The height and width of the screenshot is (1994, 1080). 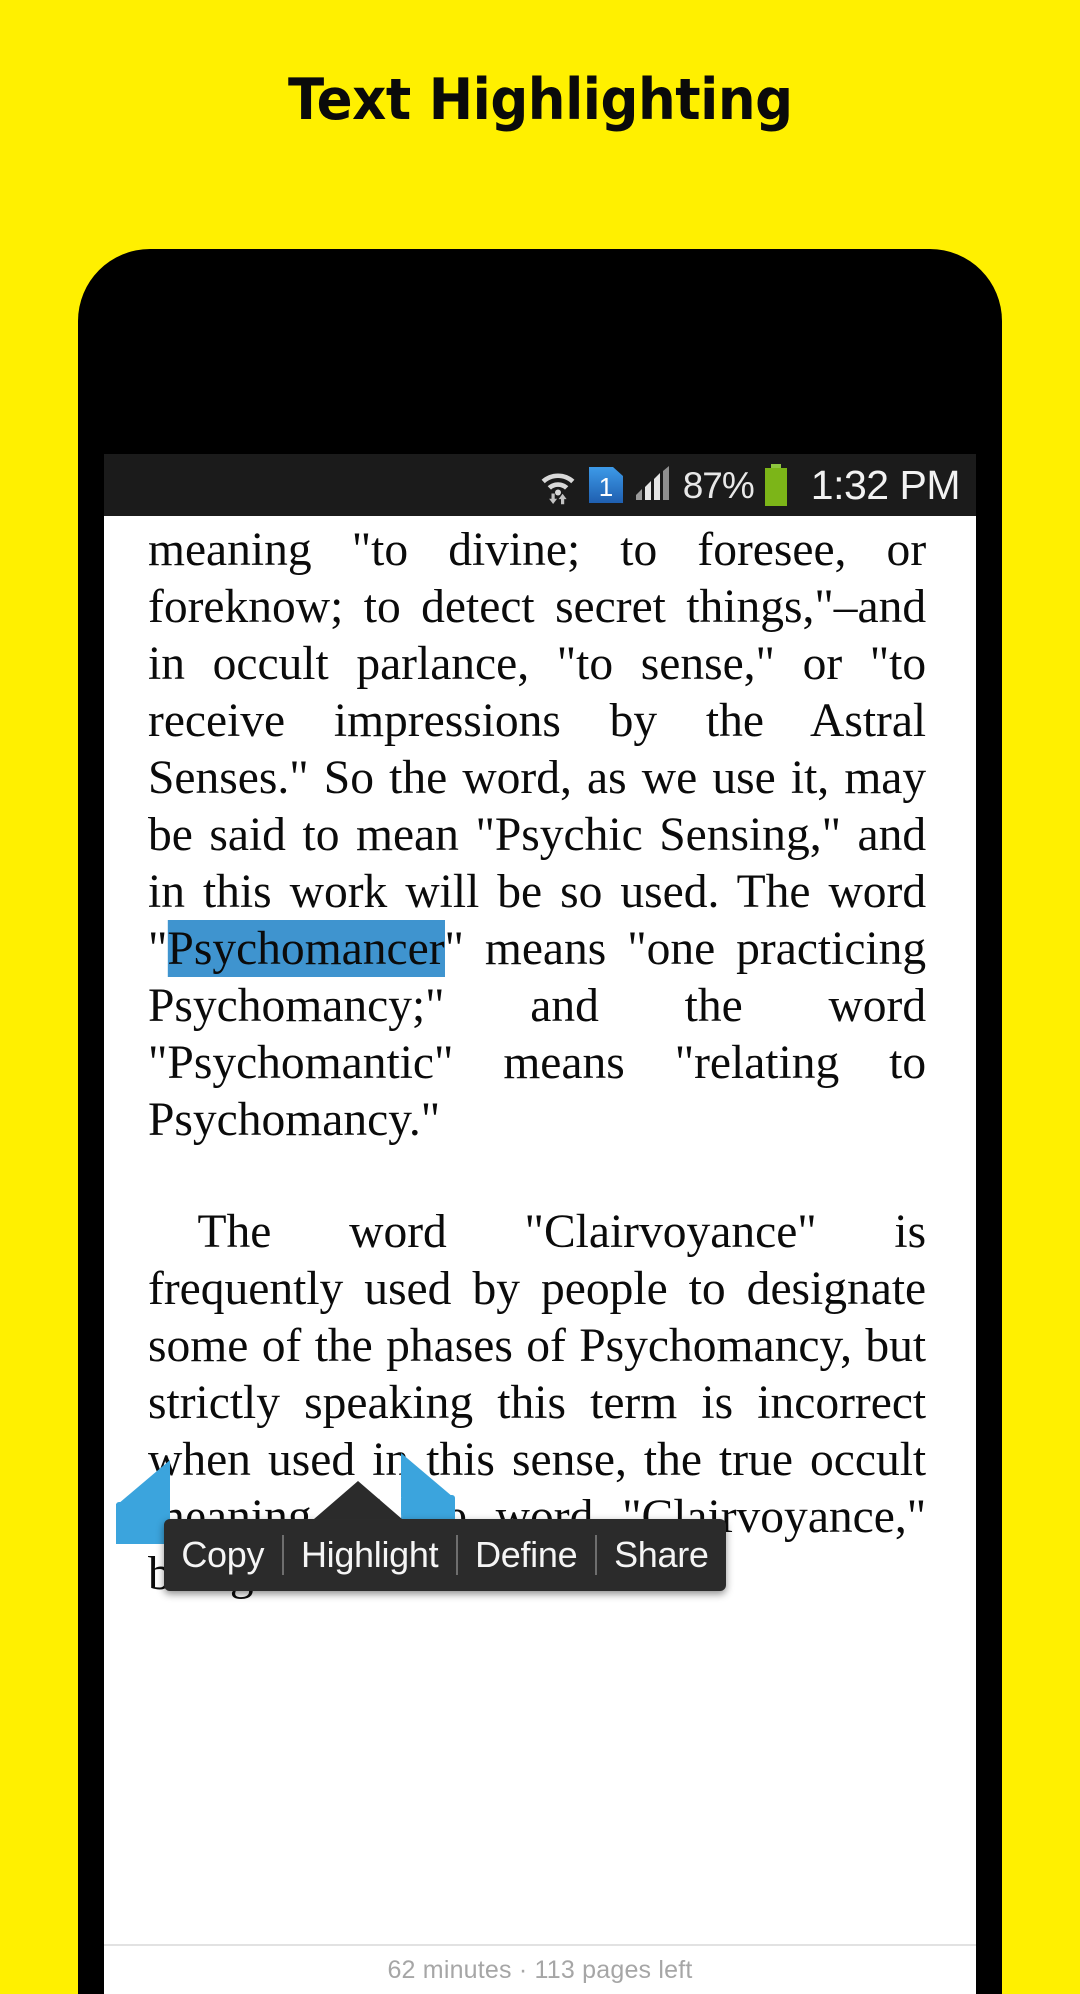 I want to click on status-bar: 1 87% 1:32 PM, so click(x=540, y=485).